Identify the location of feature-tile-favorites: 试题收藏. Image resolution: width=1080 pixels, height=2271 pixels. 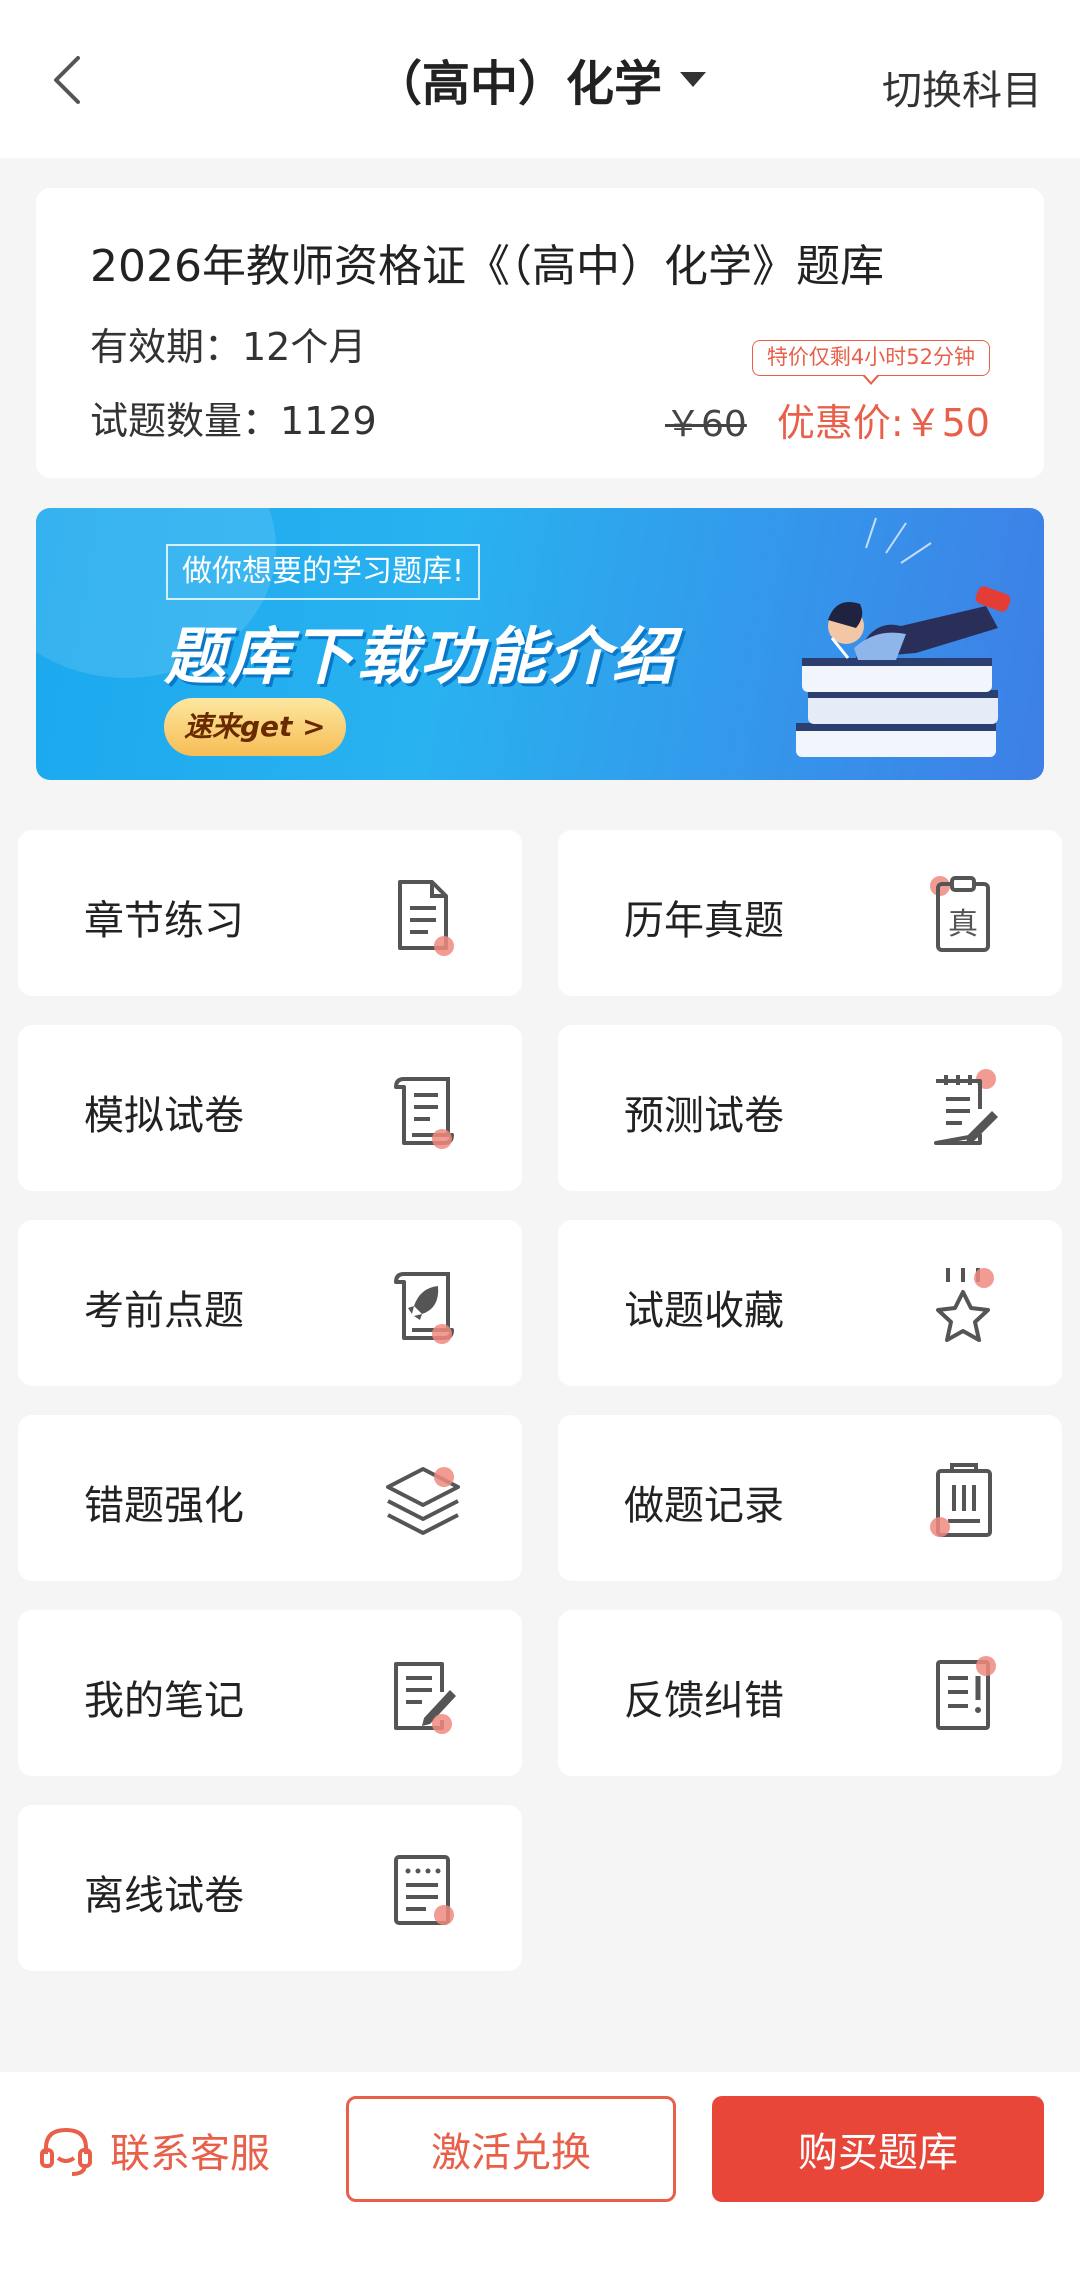
(810, 1303).